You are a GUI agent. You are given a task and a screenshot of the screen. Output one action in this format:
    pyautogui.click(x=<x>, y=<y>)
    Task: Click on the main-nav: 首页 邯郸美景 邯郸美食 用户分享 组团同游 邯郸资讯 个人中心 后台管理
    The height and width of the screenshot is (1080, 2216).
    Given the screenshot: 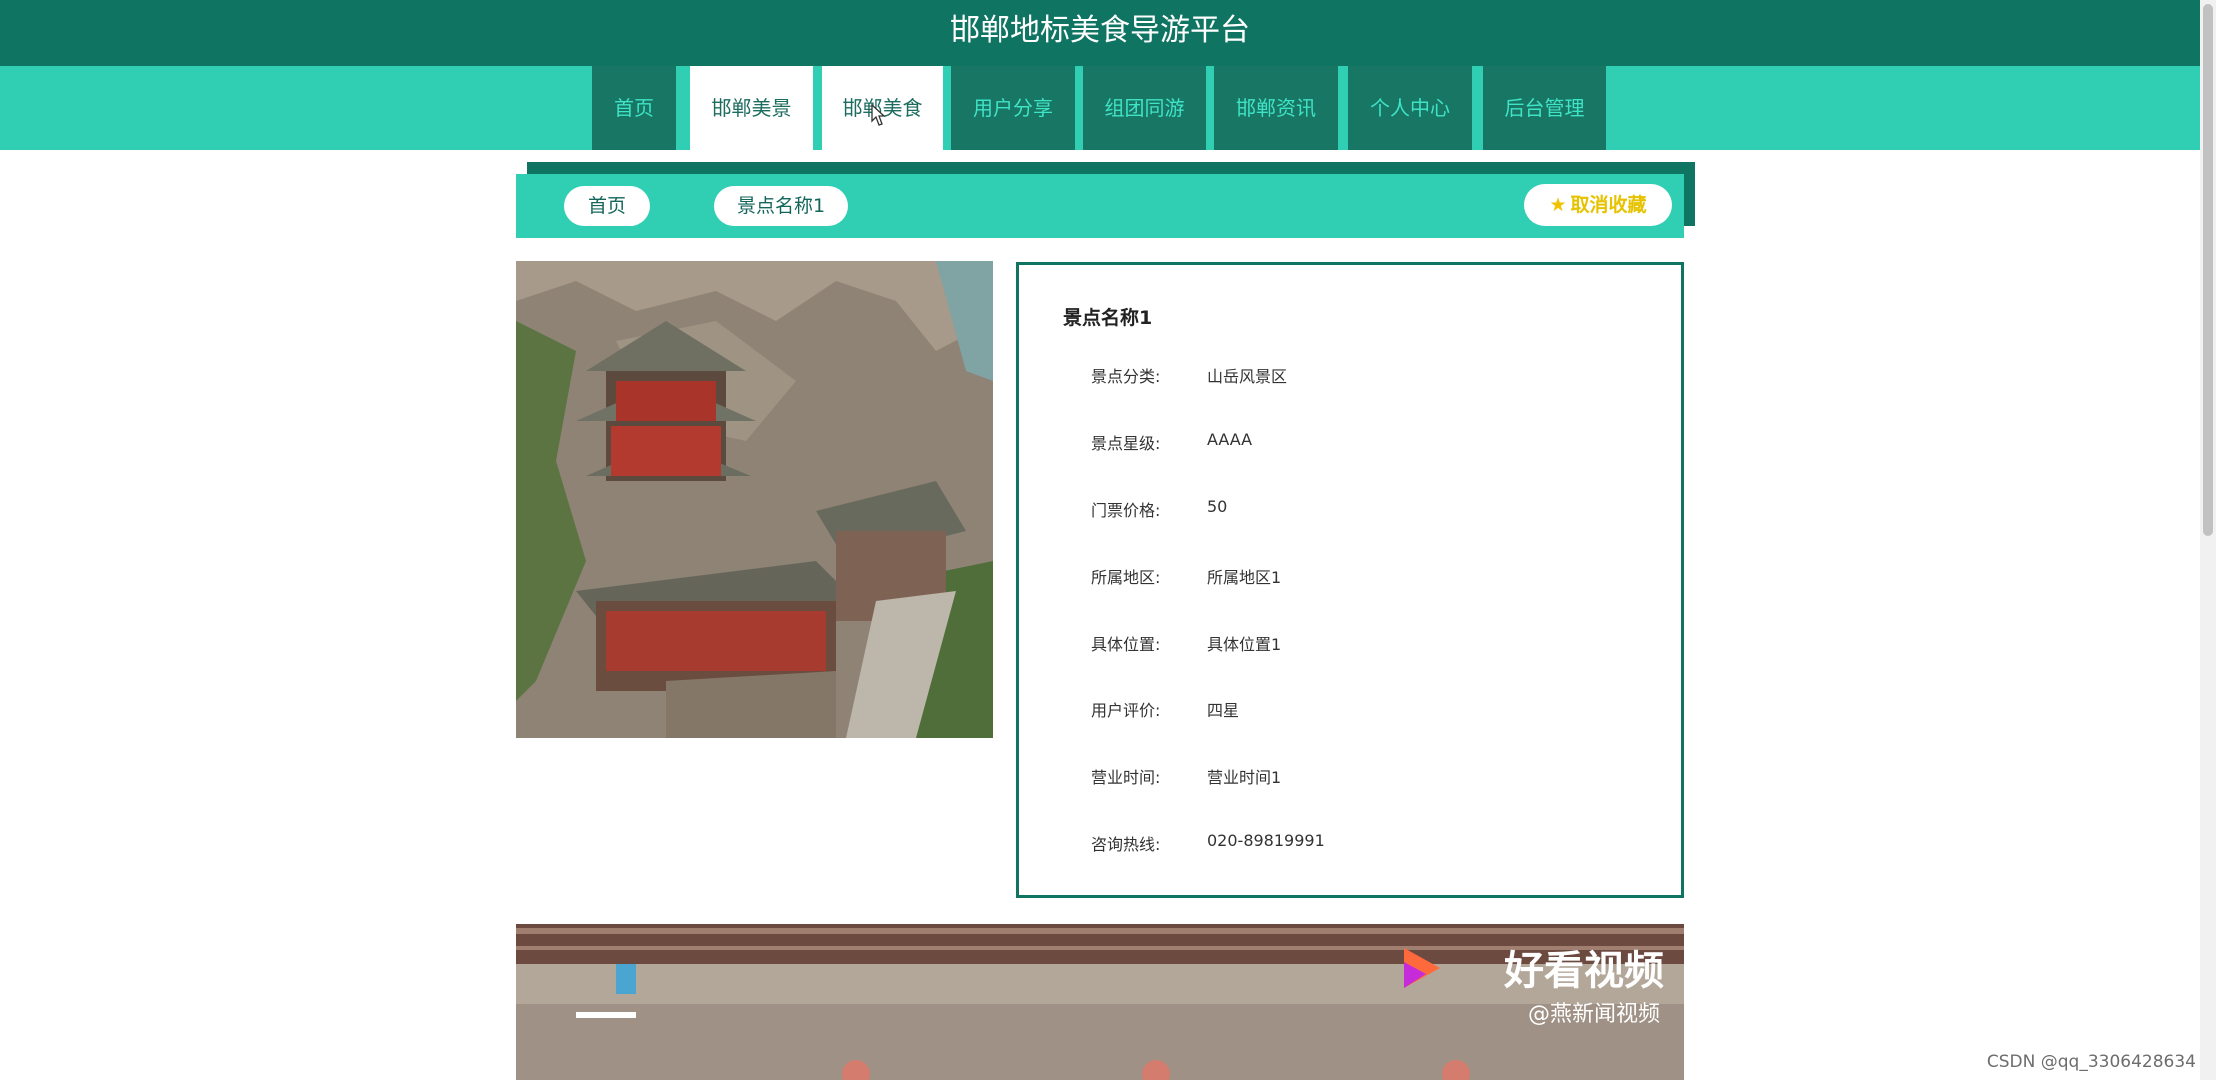 What is the action you would take?
    pyautogui.click(x=1100, y=108)
    